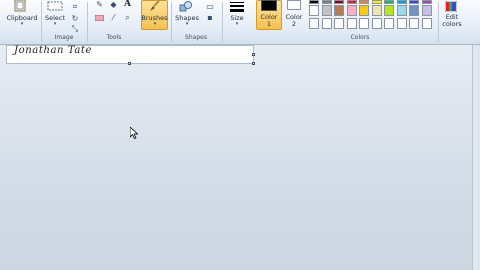 The width and height of the screenshot is (480, 270). I want to click on color2-swatch, so click(294, 5).